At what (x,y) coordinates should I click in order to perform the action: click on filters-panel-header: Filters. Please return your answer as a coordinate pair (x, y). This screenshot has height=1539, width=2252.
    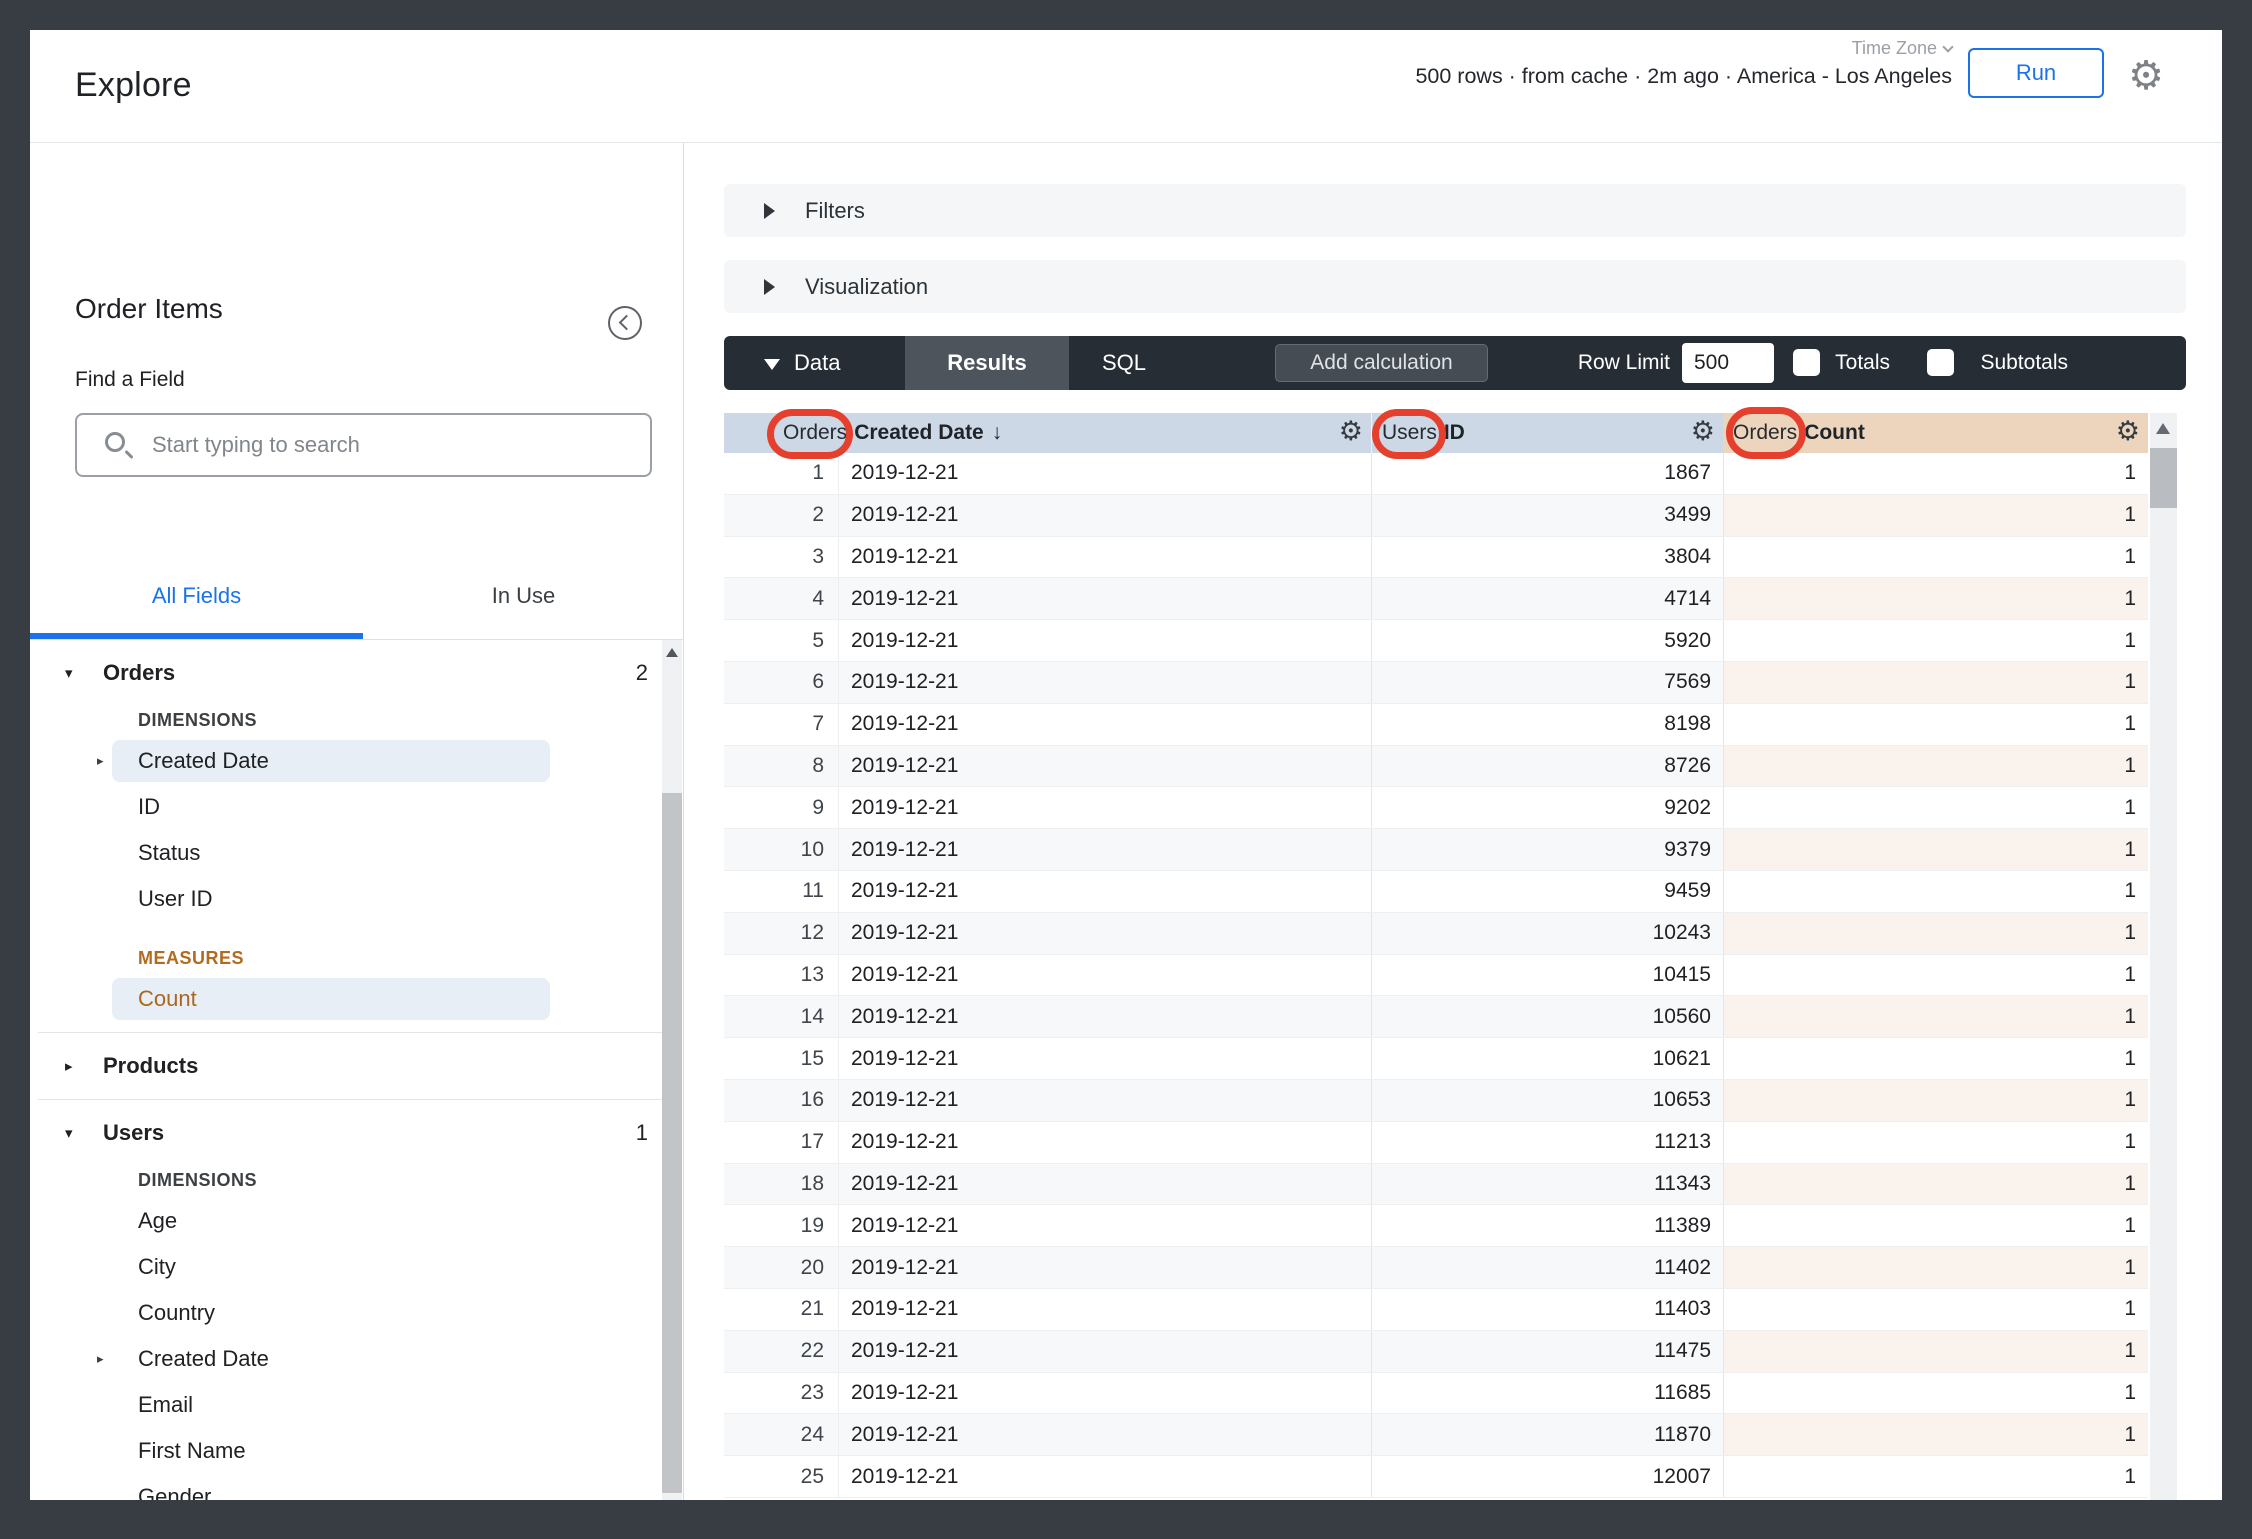
    Looking at the image, I should click on (1455, 210).